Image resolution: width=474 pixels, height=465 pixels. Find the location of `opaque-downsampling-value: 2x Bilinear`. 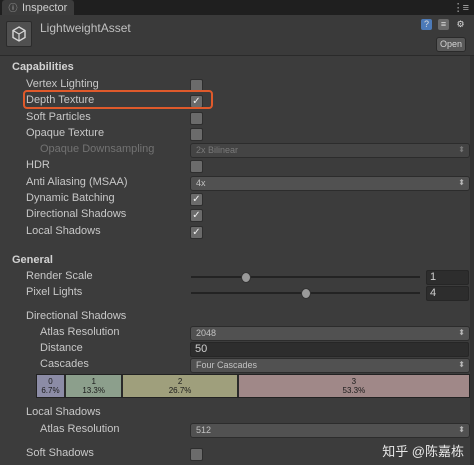

opaque-downsampling-value: 2x Bilinear is located at coordinates (217, 150).